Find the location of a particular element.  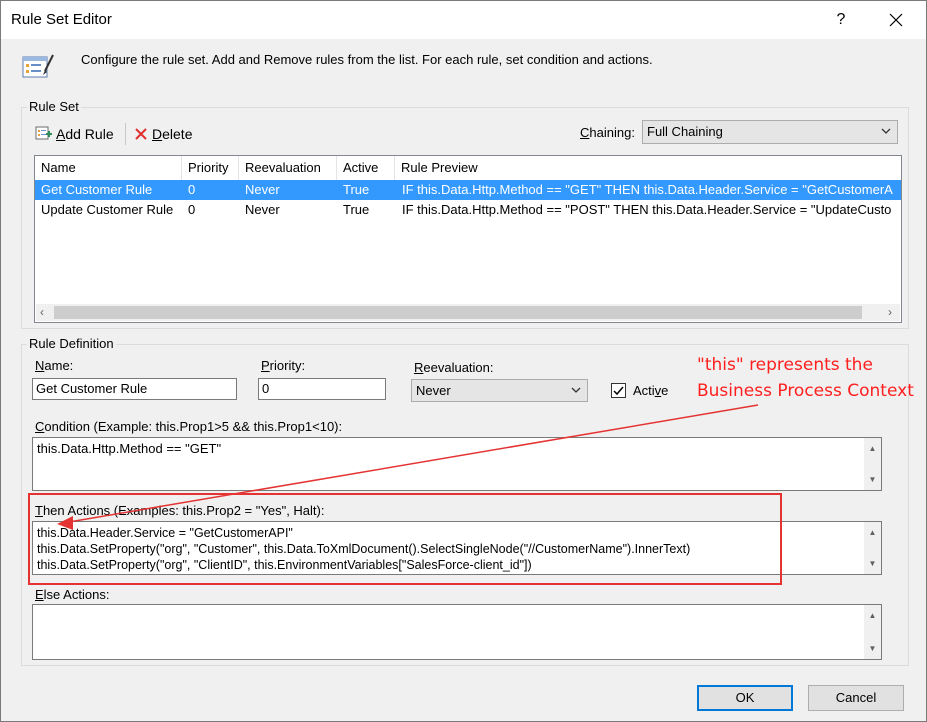

annotation-line-2: Business Process Context is located at coordinates (805, 391).